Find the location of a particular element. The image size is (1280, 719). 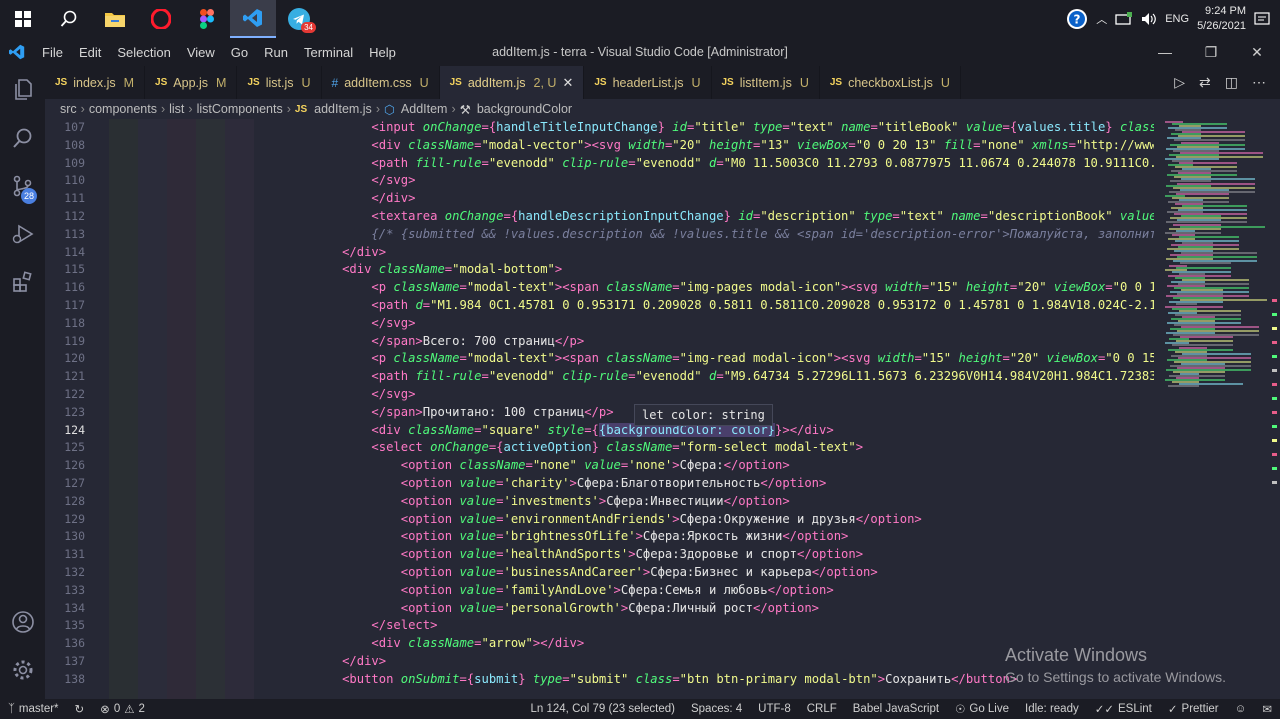

line-number: 108 is located at coordinates (74, 144).